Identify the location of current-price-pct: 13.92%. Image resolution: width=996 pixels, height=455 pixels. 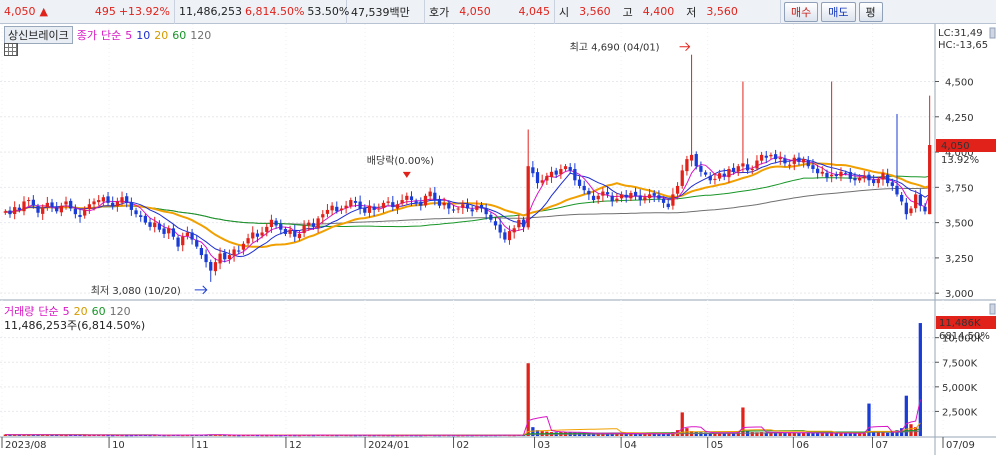
(960, 160).